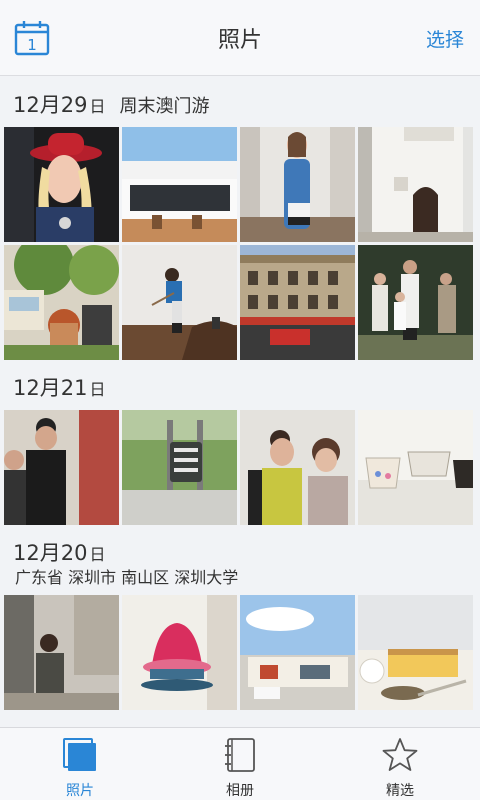 The image size is (480, 800). What do you see at coordinates (240, 102) in the screenshot?
I see `section-header: 12月29 日 周末澳门游` at bounding box center [240, 102].